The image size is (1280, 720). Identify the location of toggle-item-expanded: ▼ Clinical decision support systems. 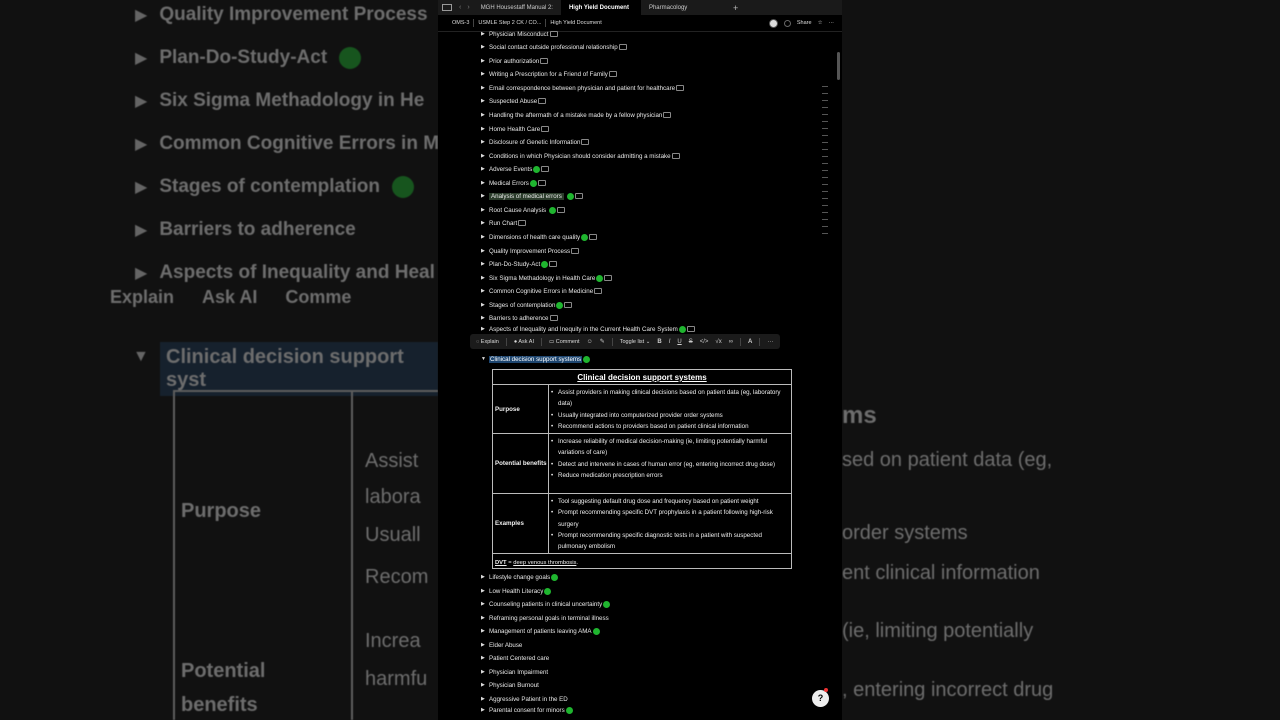
(536, 359).